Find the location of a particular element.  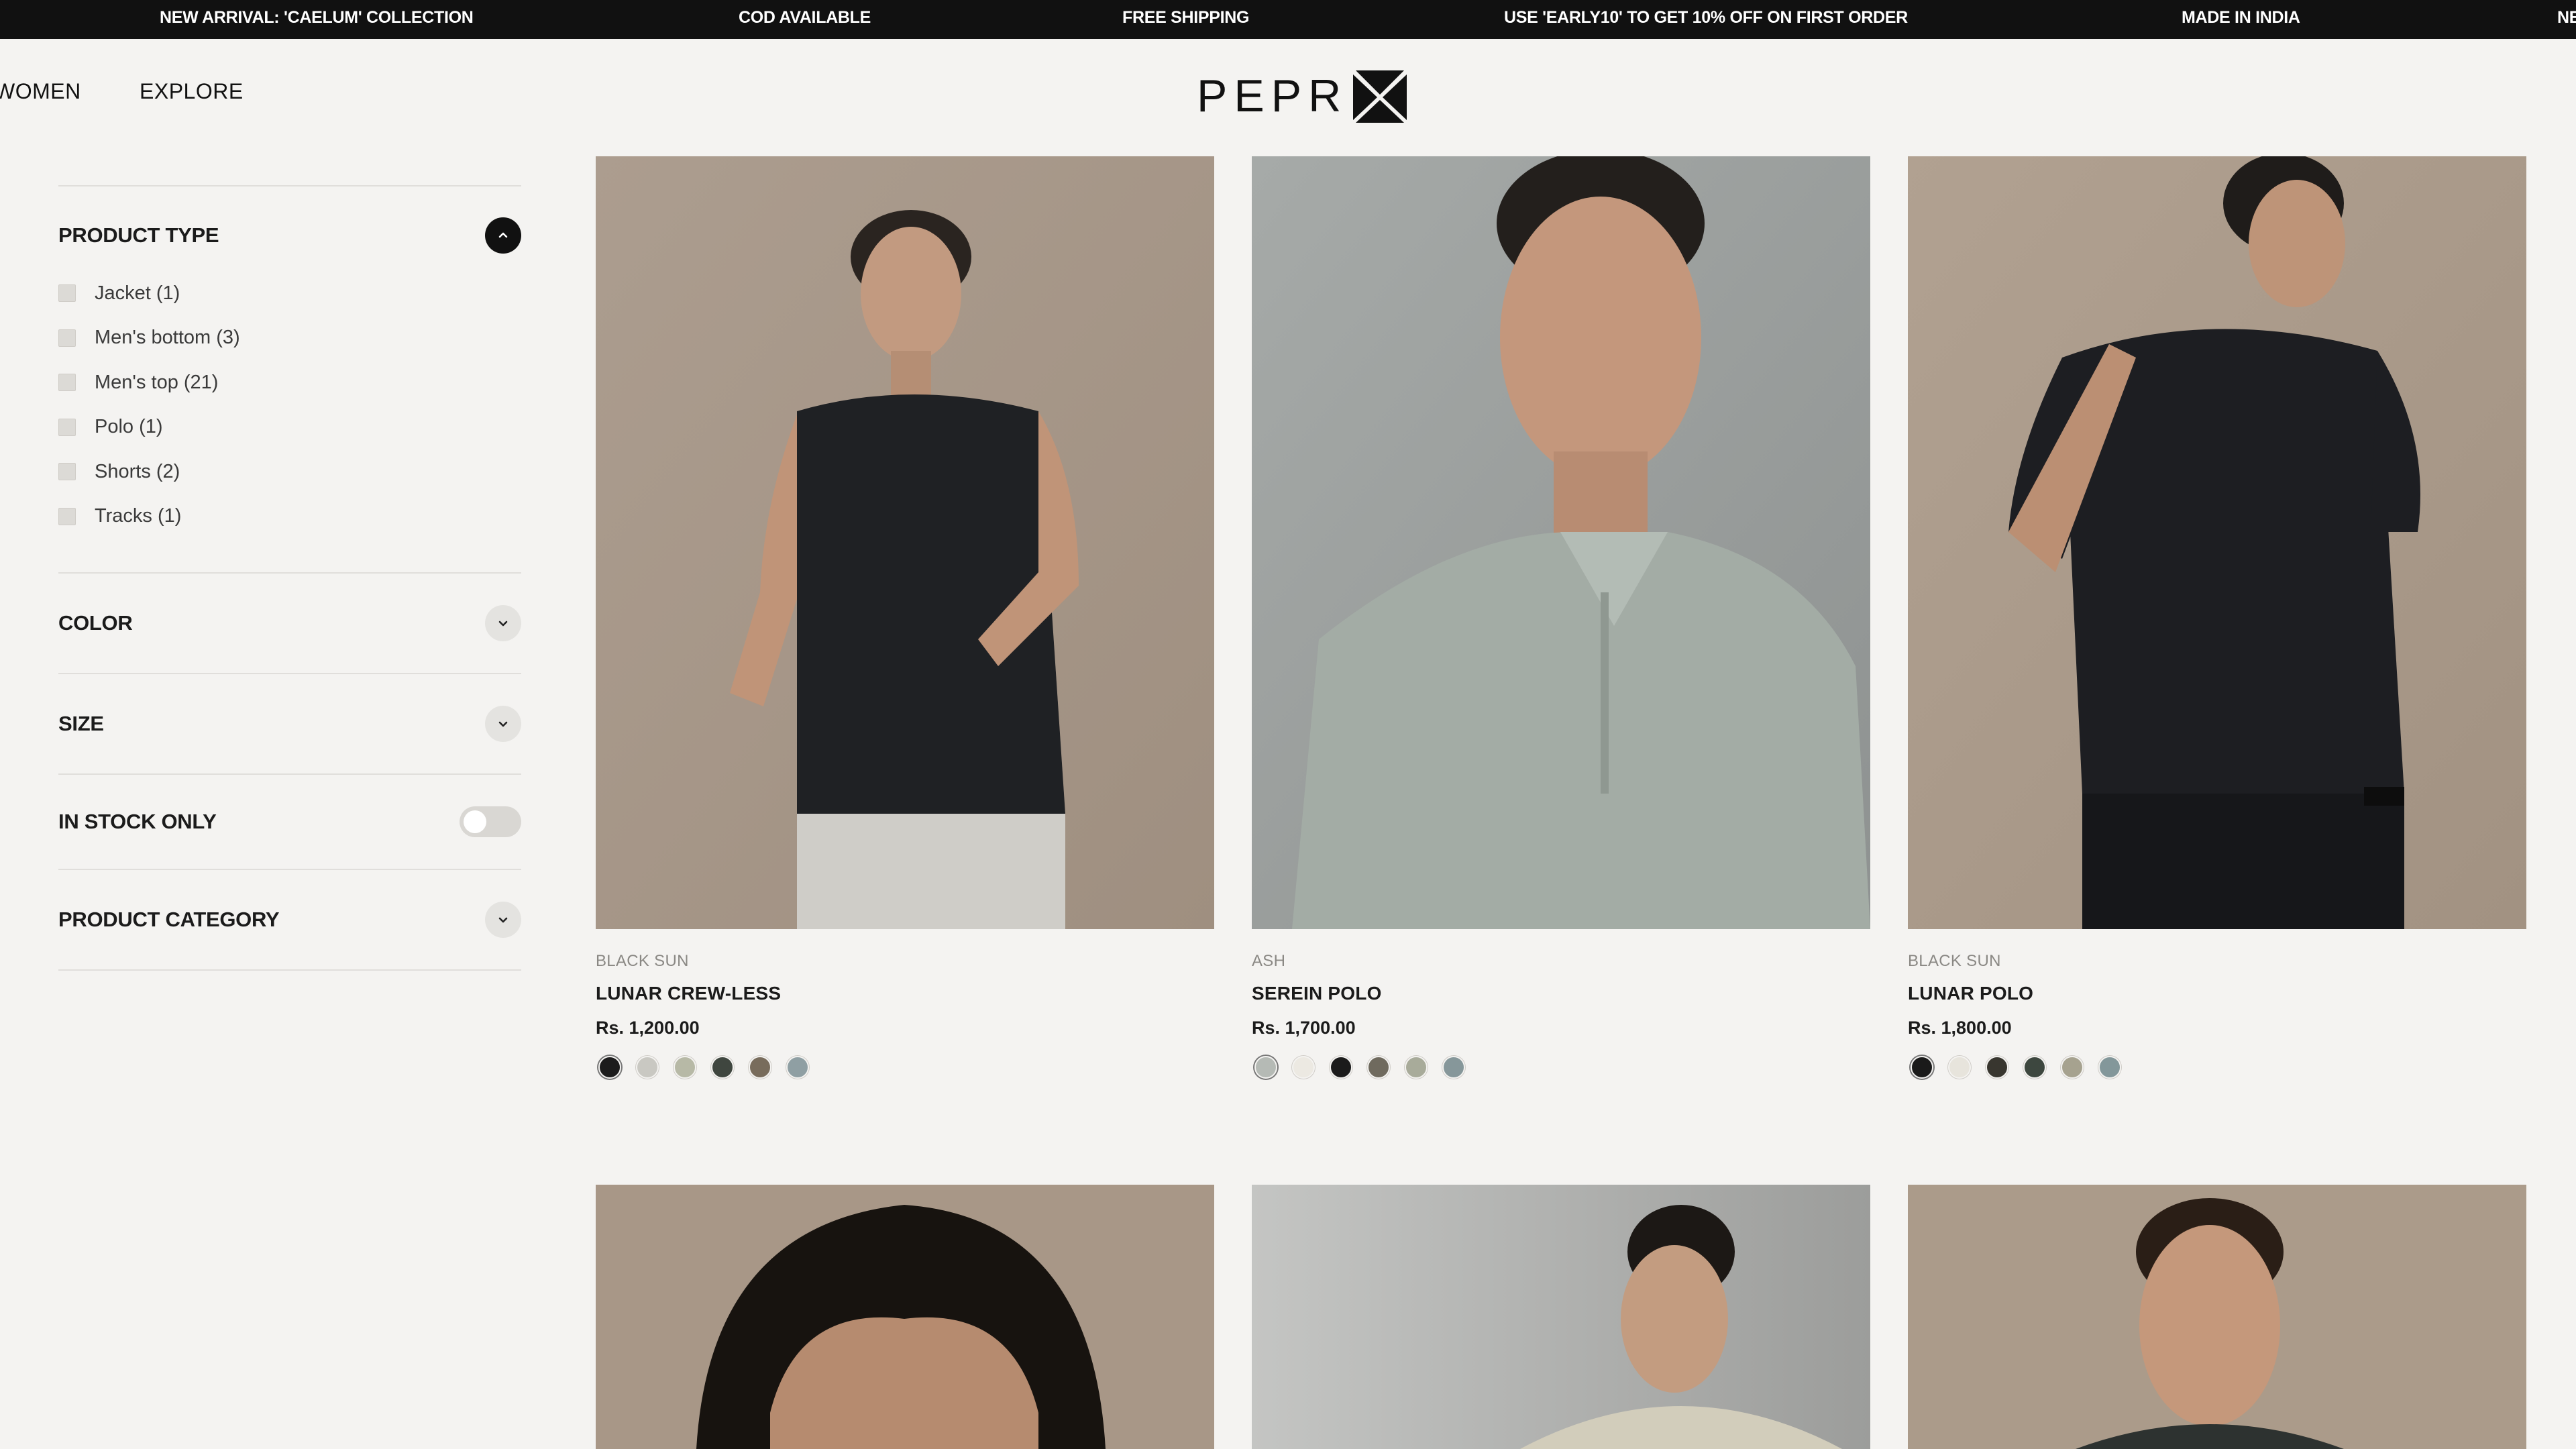

filter-option-mens-top: Men's top (21) is located at coordinates (289, 382).